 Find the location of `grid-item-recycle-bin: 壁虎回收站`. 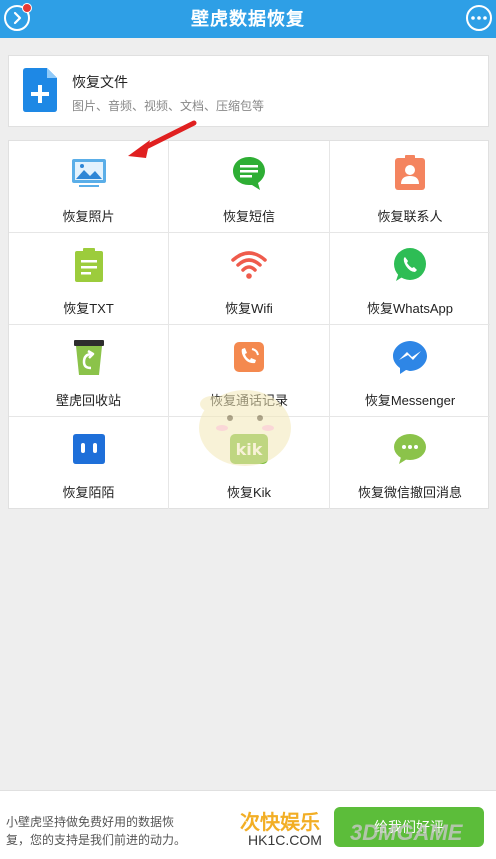

grid-item-recycle-bin: 壁虎回收站 is located at coordinates (89, 371).